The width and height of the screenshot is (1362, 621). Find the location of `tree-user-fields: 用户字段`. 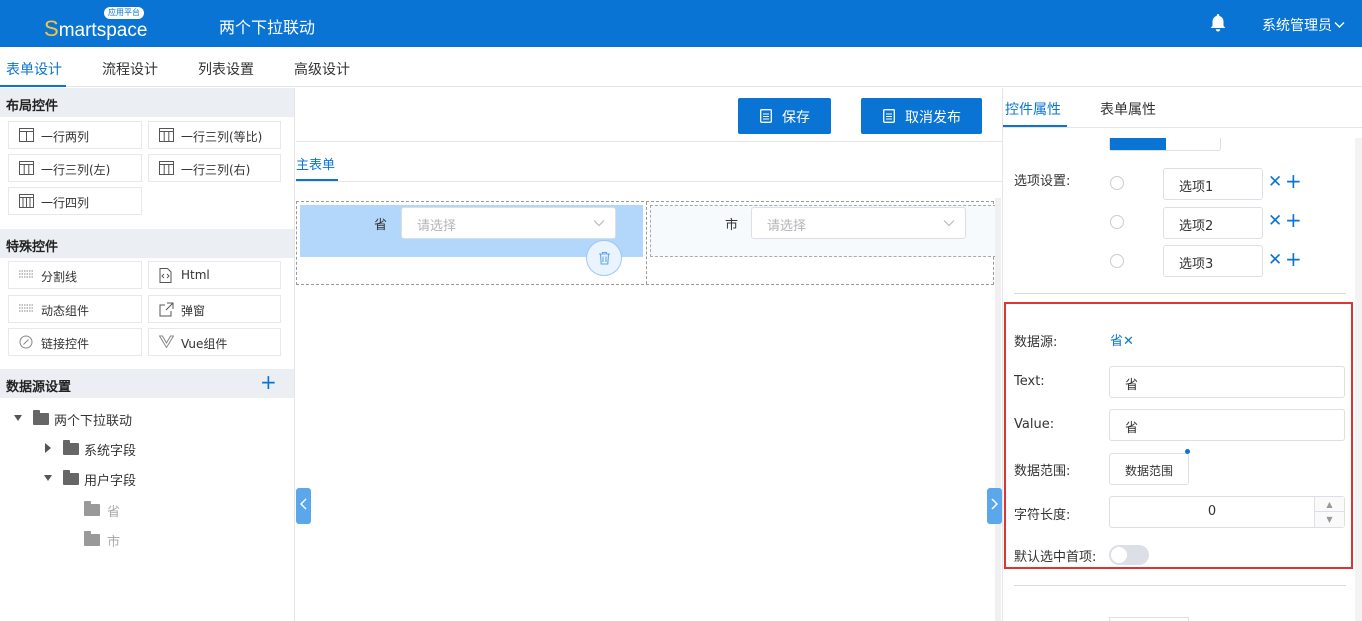

tree-user-fields: 用户字段 is located at coordinates (110, 479).